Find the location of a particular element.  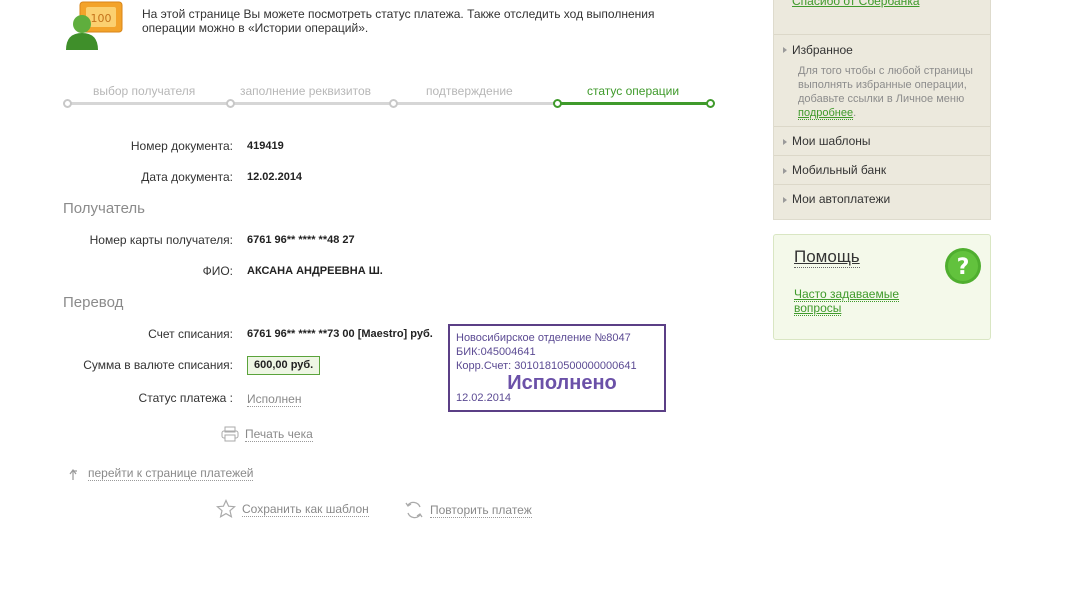

document-date-label: Дата документа: is located at coordinates (187, 177).